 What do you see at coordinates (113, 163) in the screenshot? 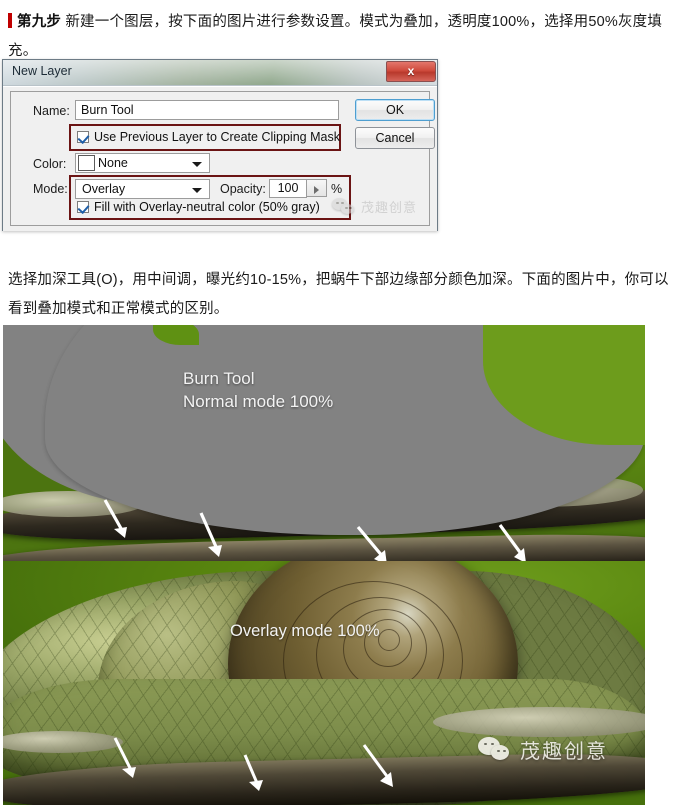
I see `color-value: None` at bounding box center [113, 163].